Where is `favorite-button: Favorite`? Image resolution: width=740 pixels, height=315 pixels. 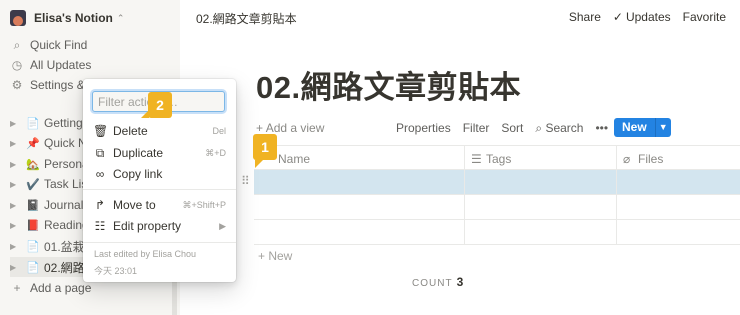 favorite-button: Favorite is located at coordinates (704, 17).